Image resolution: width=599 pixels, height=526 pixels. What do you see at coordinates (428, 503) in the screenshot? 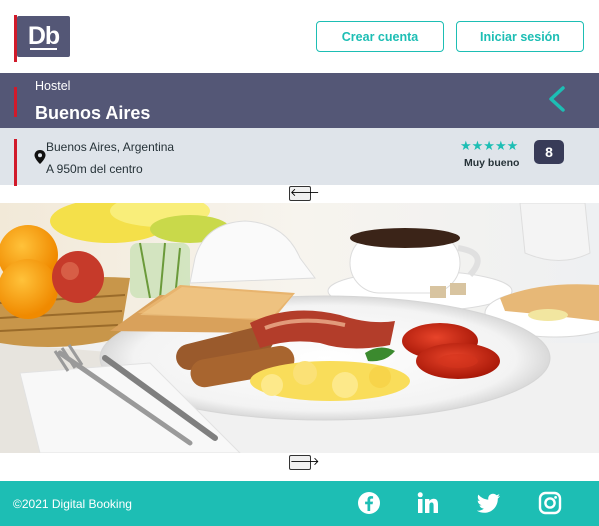
I see `linkedin-icon` at bounding box center [428, 503].